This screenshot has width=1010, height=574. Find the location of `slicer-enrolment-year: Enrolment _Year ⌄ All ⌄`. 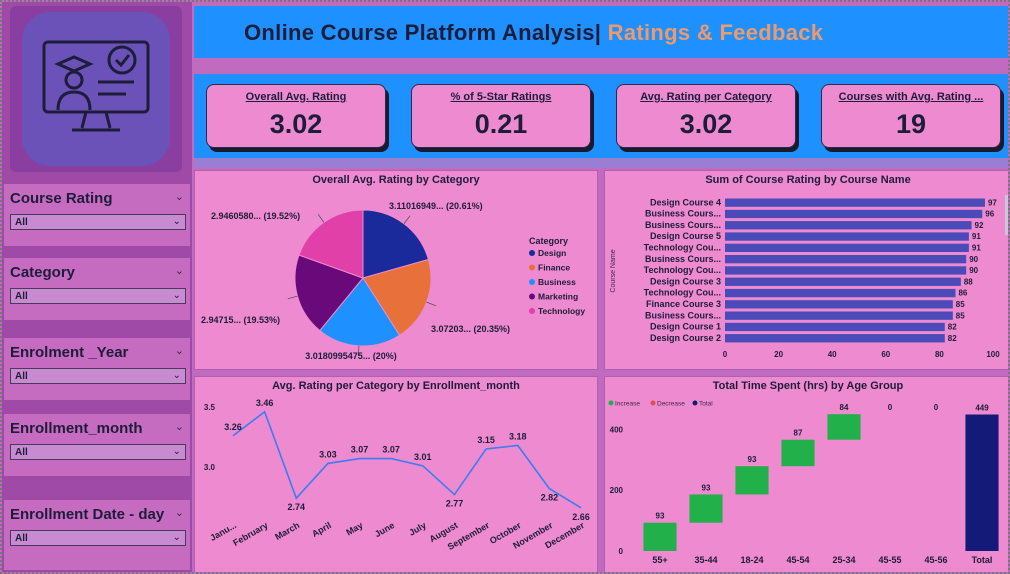

slicer-enrolment-year: Enrolment _Year ⌄ All ⌄ is located at coordinates (97, 369).